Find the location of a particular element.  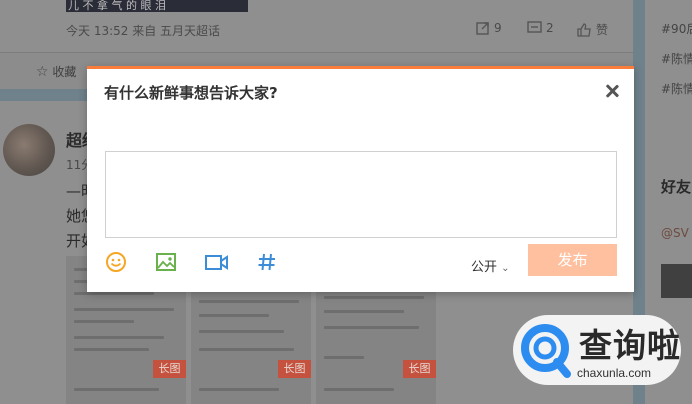

post-meta: 今天 13:52 来自 五月天超话 is located at coordinates (143, 31).